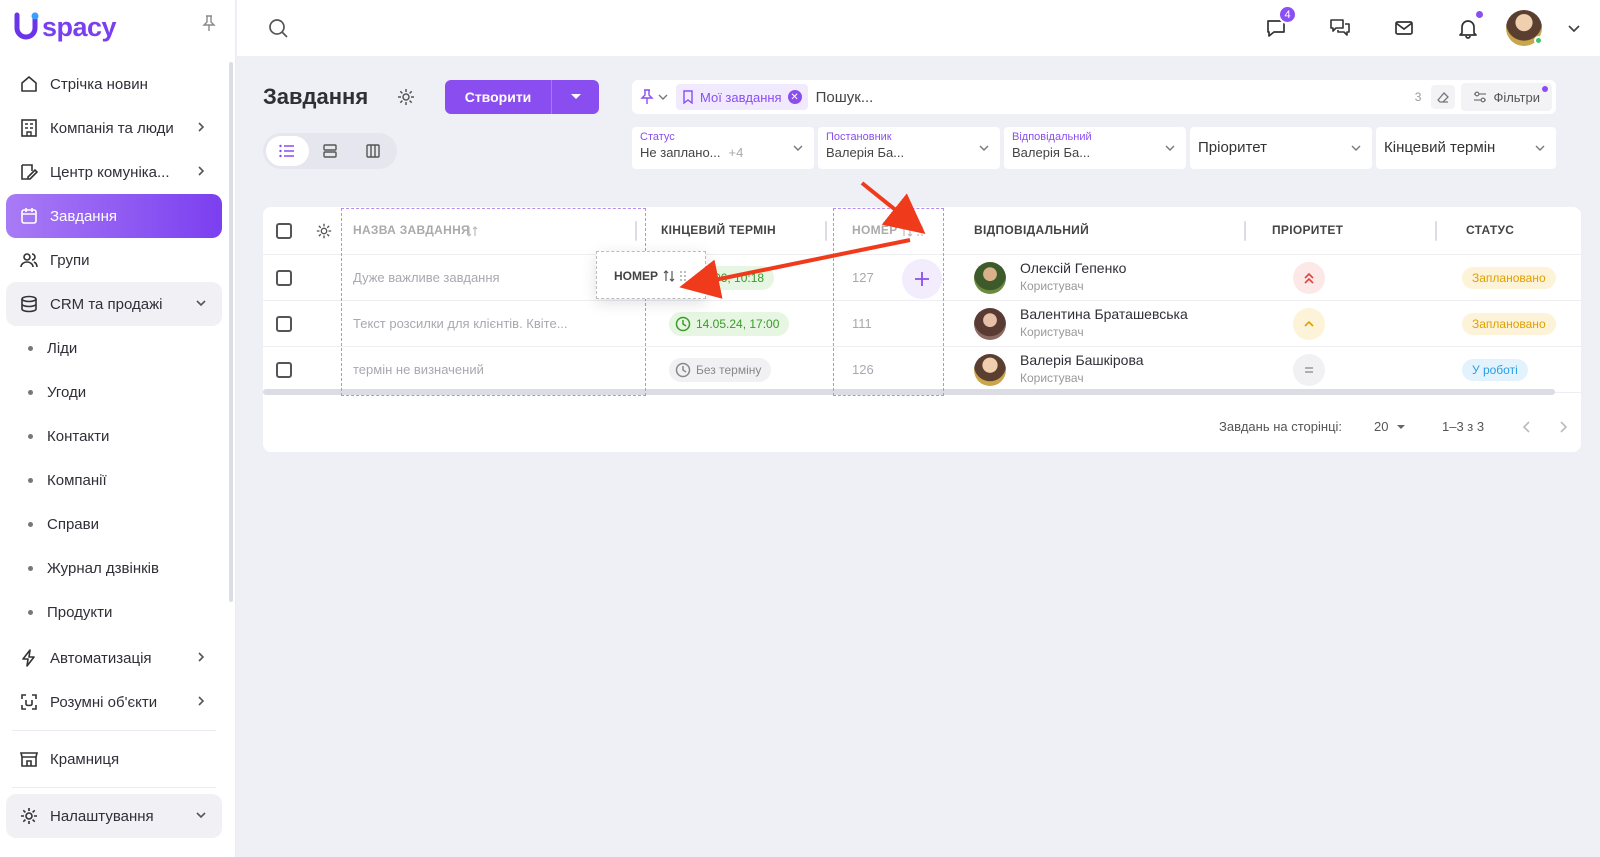  Describe the element at coordinates (114, 568) in the screenshot. I see `sidebar-sub-call-log: Журнал дзвінків` at that location.